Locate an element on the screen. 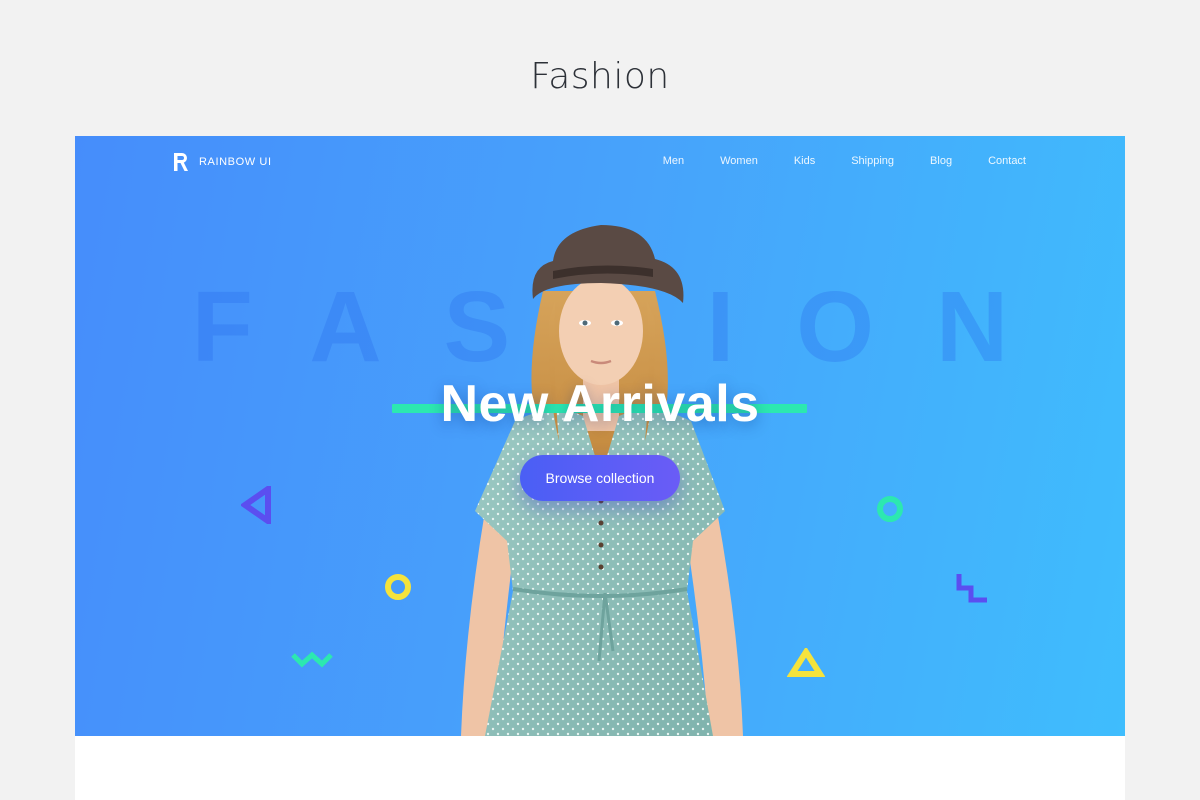 This screenshot has height=800, width=1200. nav-item-men: Men is located at coordinates (673, 161).